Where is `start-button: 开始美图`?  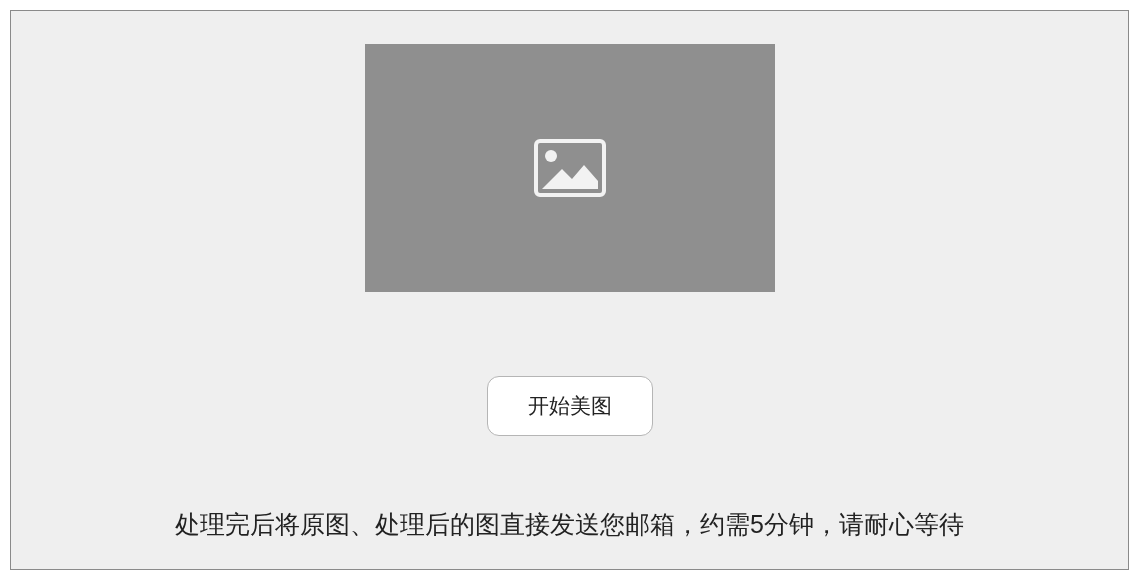
start-button: 开始美图 is located at coordinates (569, 406).